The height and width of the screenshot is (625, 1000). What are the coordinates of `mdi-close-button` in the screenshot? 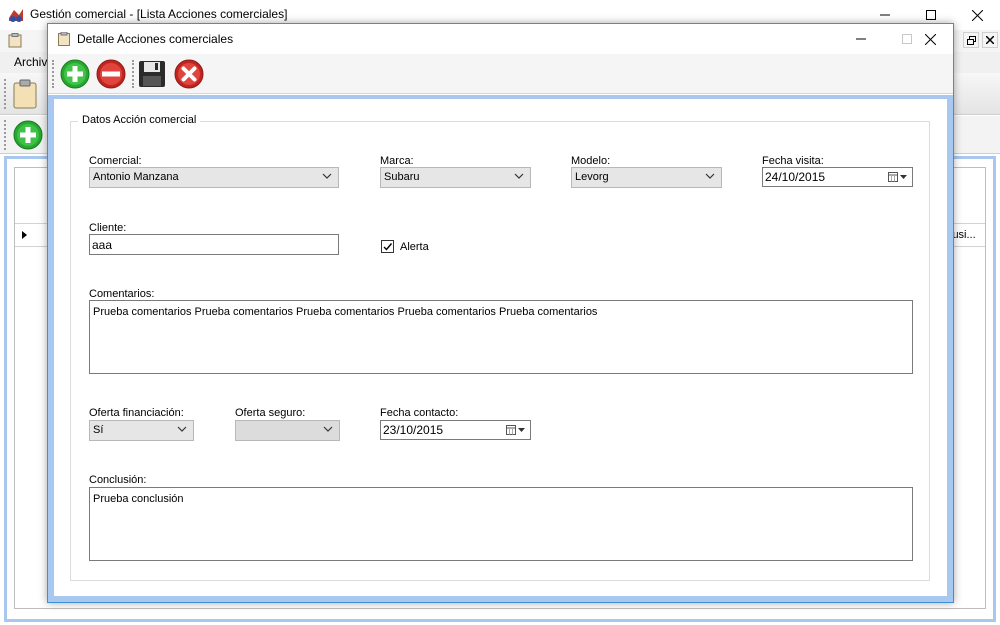 It's located at (990, 40).